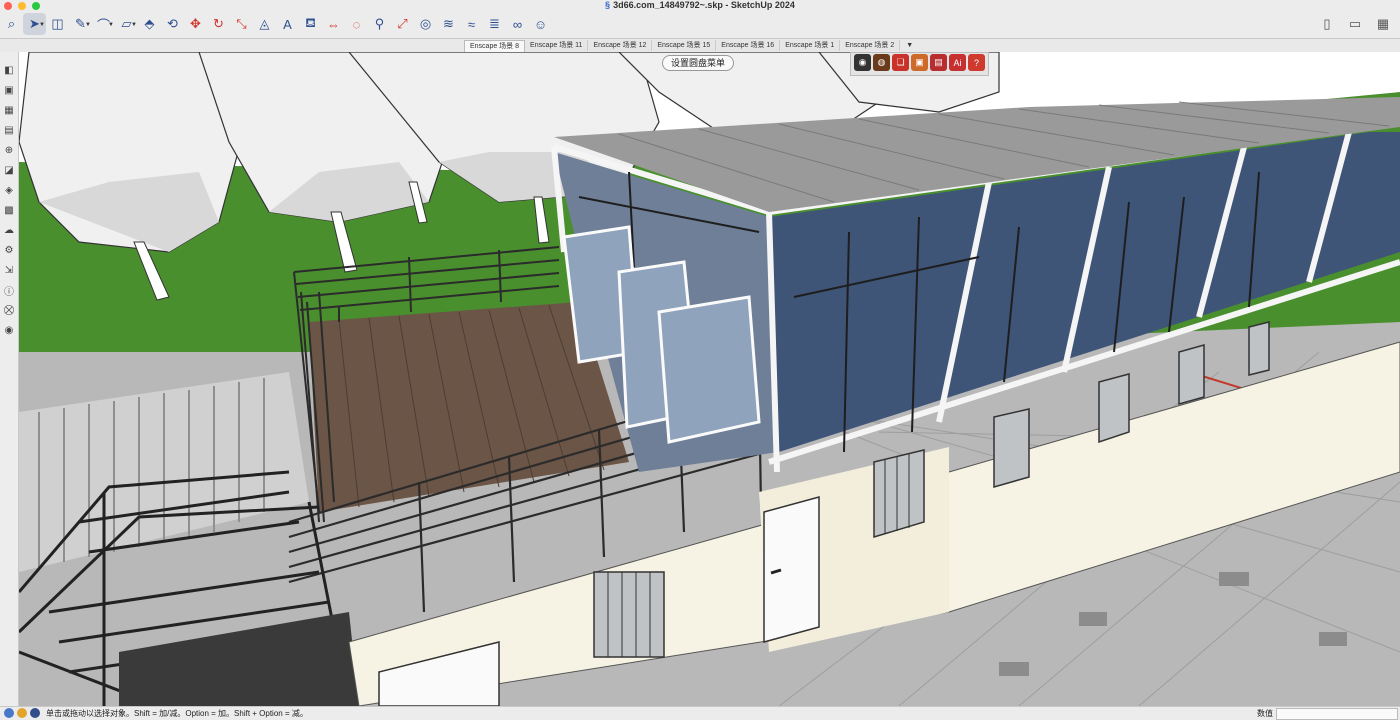 The width and height of the screenshot is (1400, 720). What do you see at coordinates (9, 290) in the screenshot?
I see `info-icon: ⓘ` at bounding box center [9, 290].